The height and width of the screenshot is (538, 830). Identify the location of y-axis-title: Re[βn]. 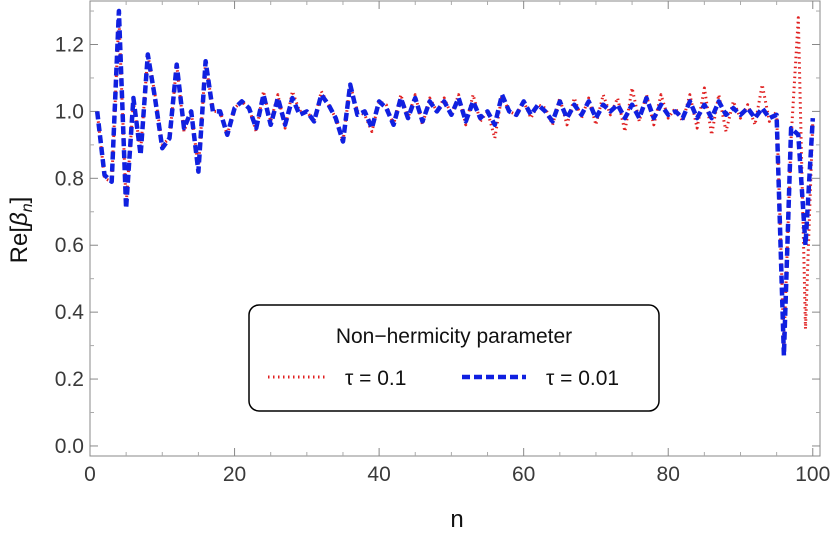
(21, 230).